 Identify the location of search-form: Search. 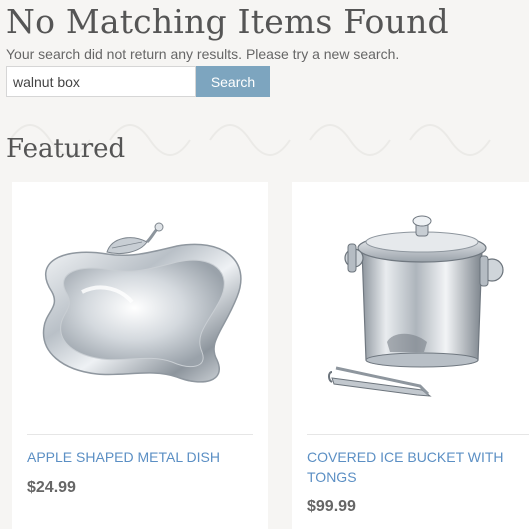
(138, 81).